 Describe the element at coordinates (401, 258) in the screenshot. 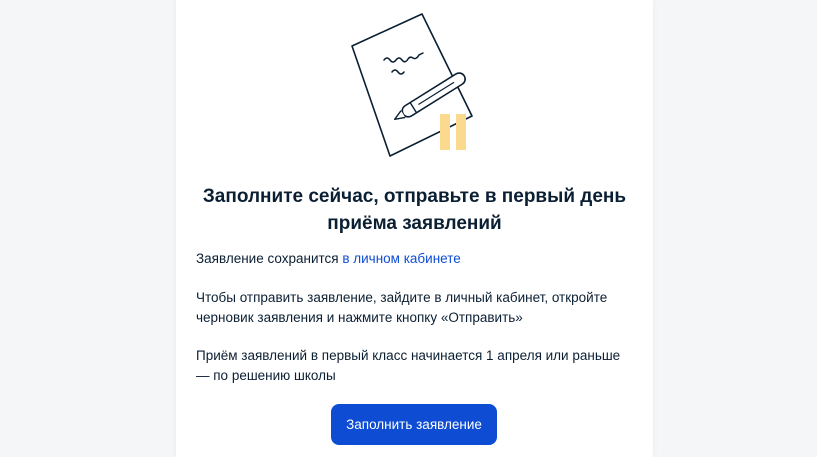

I see `personal-account-link: в личном кабинете` at that location.